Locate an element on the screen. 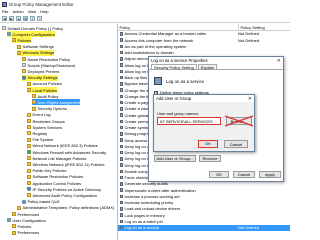 Image resolution: width=320 pixels, height=240 pixels. tree-item: Computer Configuration is located at coordinates (31, 34).